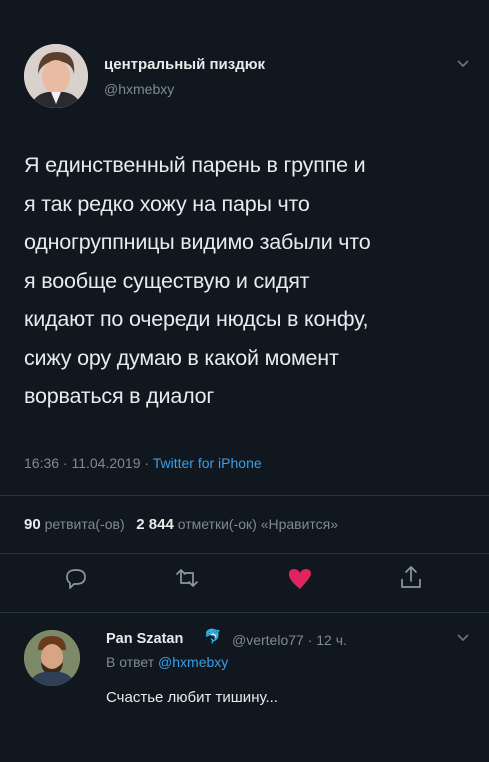 This screenshot has width=489, height=762. Describe the element at coordinates (155, 524) in the screenshot. I see `likes-count: 2 844` at that location.